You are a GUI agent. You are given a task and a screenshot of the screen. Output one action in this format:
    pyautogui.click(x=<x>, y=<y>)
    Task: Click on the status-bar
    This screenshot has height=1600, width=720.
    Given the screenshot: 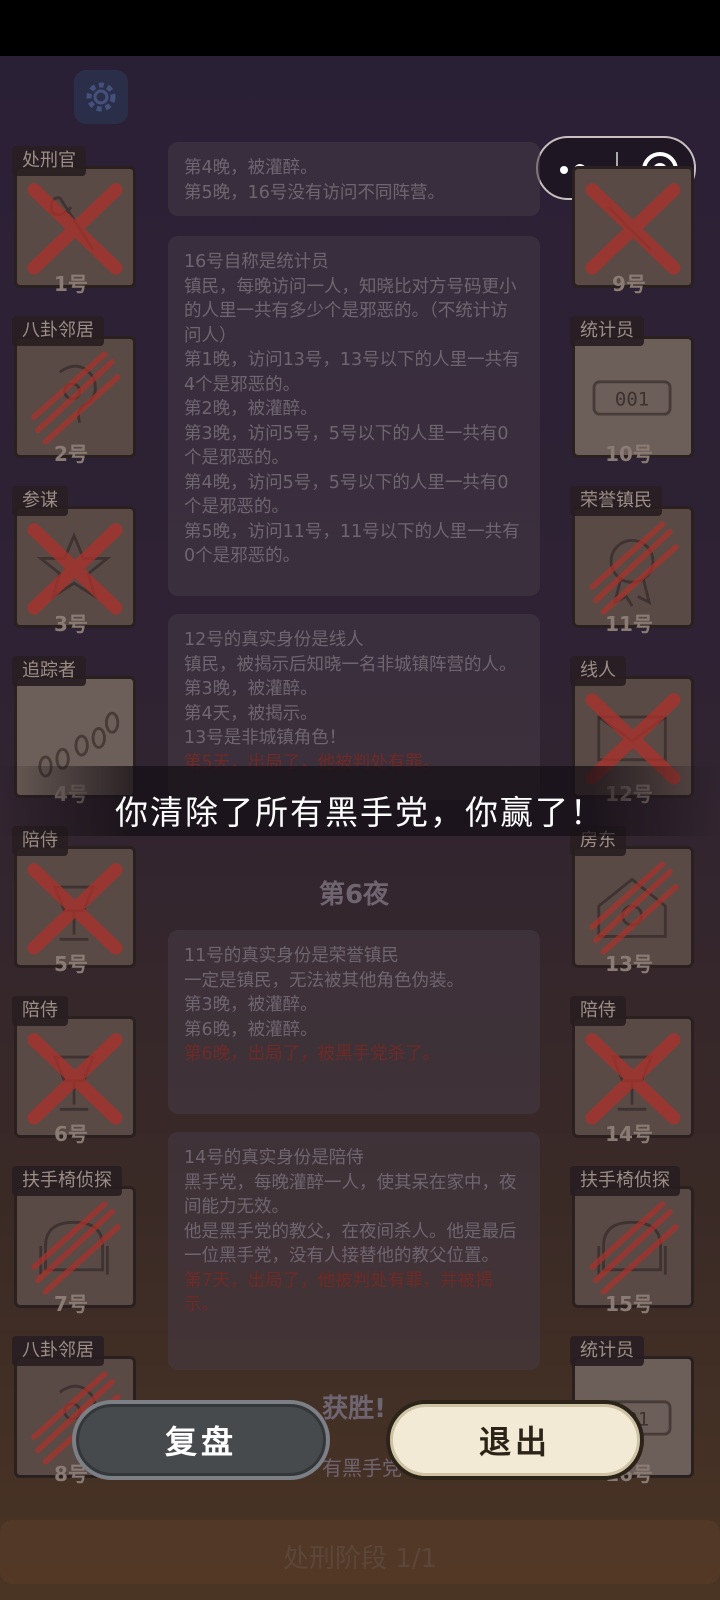 What is the action you would take?
    pyautogui.click(x=360, y=28)
    